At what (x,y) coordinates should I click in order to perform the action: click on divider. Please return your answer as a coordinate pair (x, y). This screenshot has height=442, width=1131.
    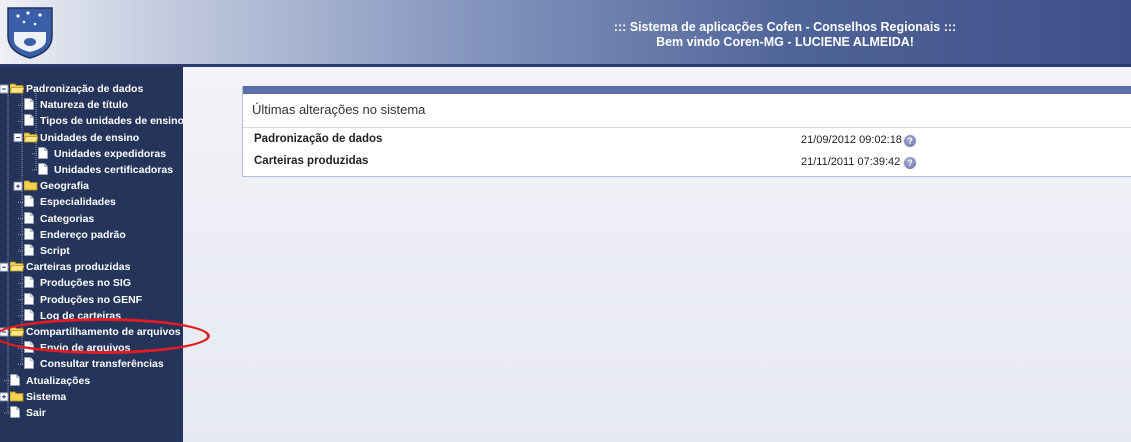
    Looking at the image, I should click on (687, 127).